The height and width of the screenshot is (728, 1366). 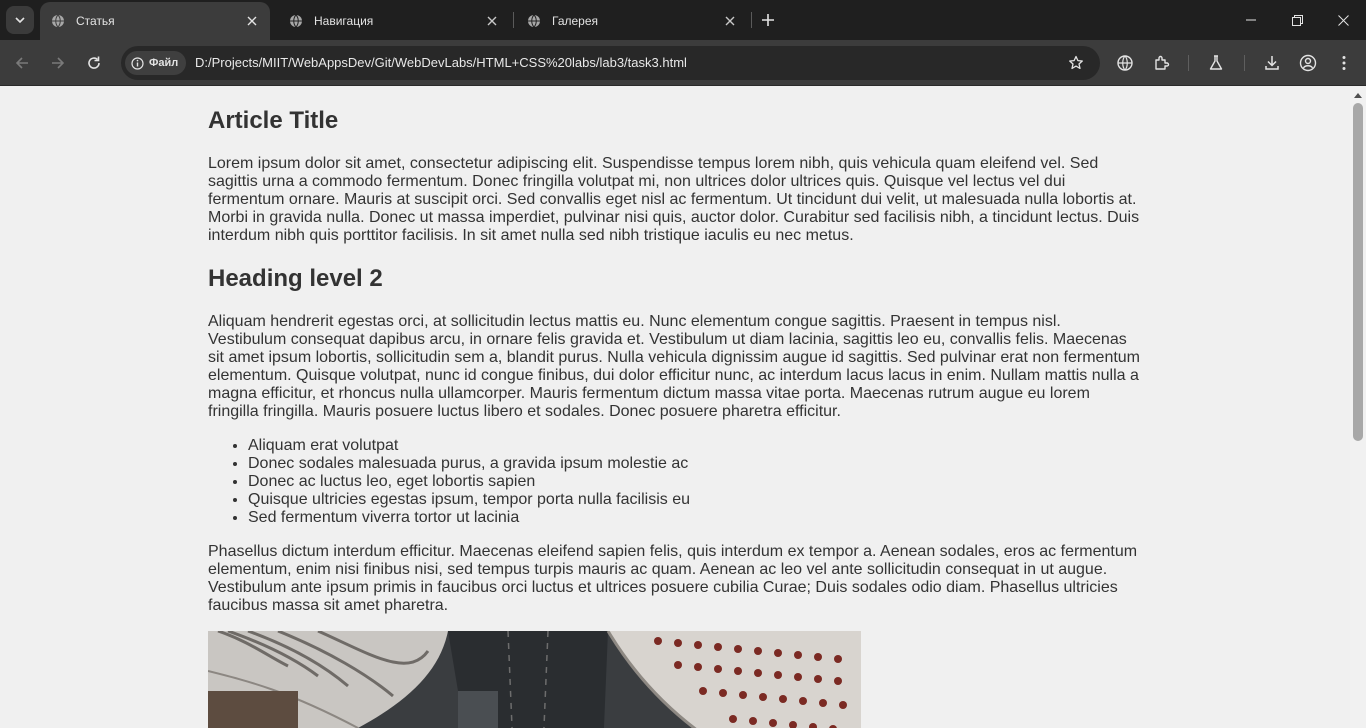 I want to click on labs-icon, so click(x=1216, y=62).